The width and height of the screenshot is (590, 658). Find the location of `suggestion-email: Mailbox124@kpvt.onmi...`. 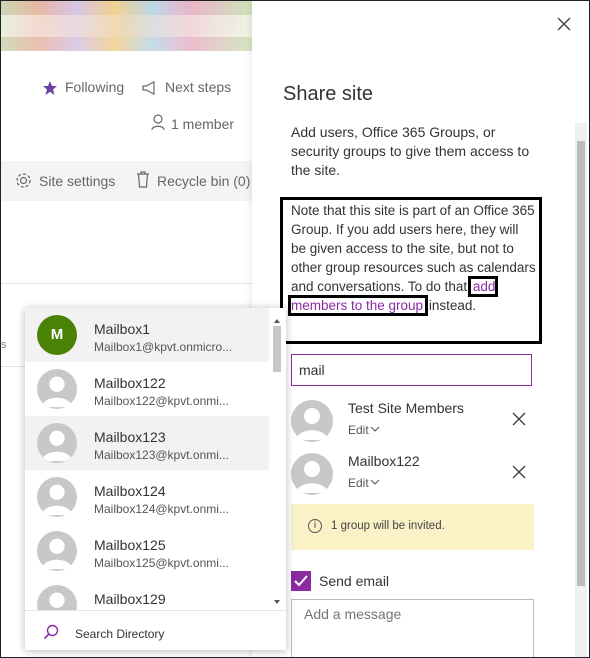

suggestion-email: Mailbox124@kpvt.onmi... is located at coordinates (161, 509).